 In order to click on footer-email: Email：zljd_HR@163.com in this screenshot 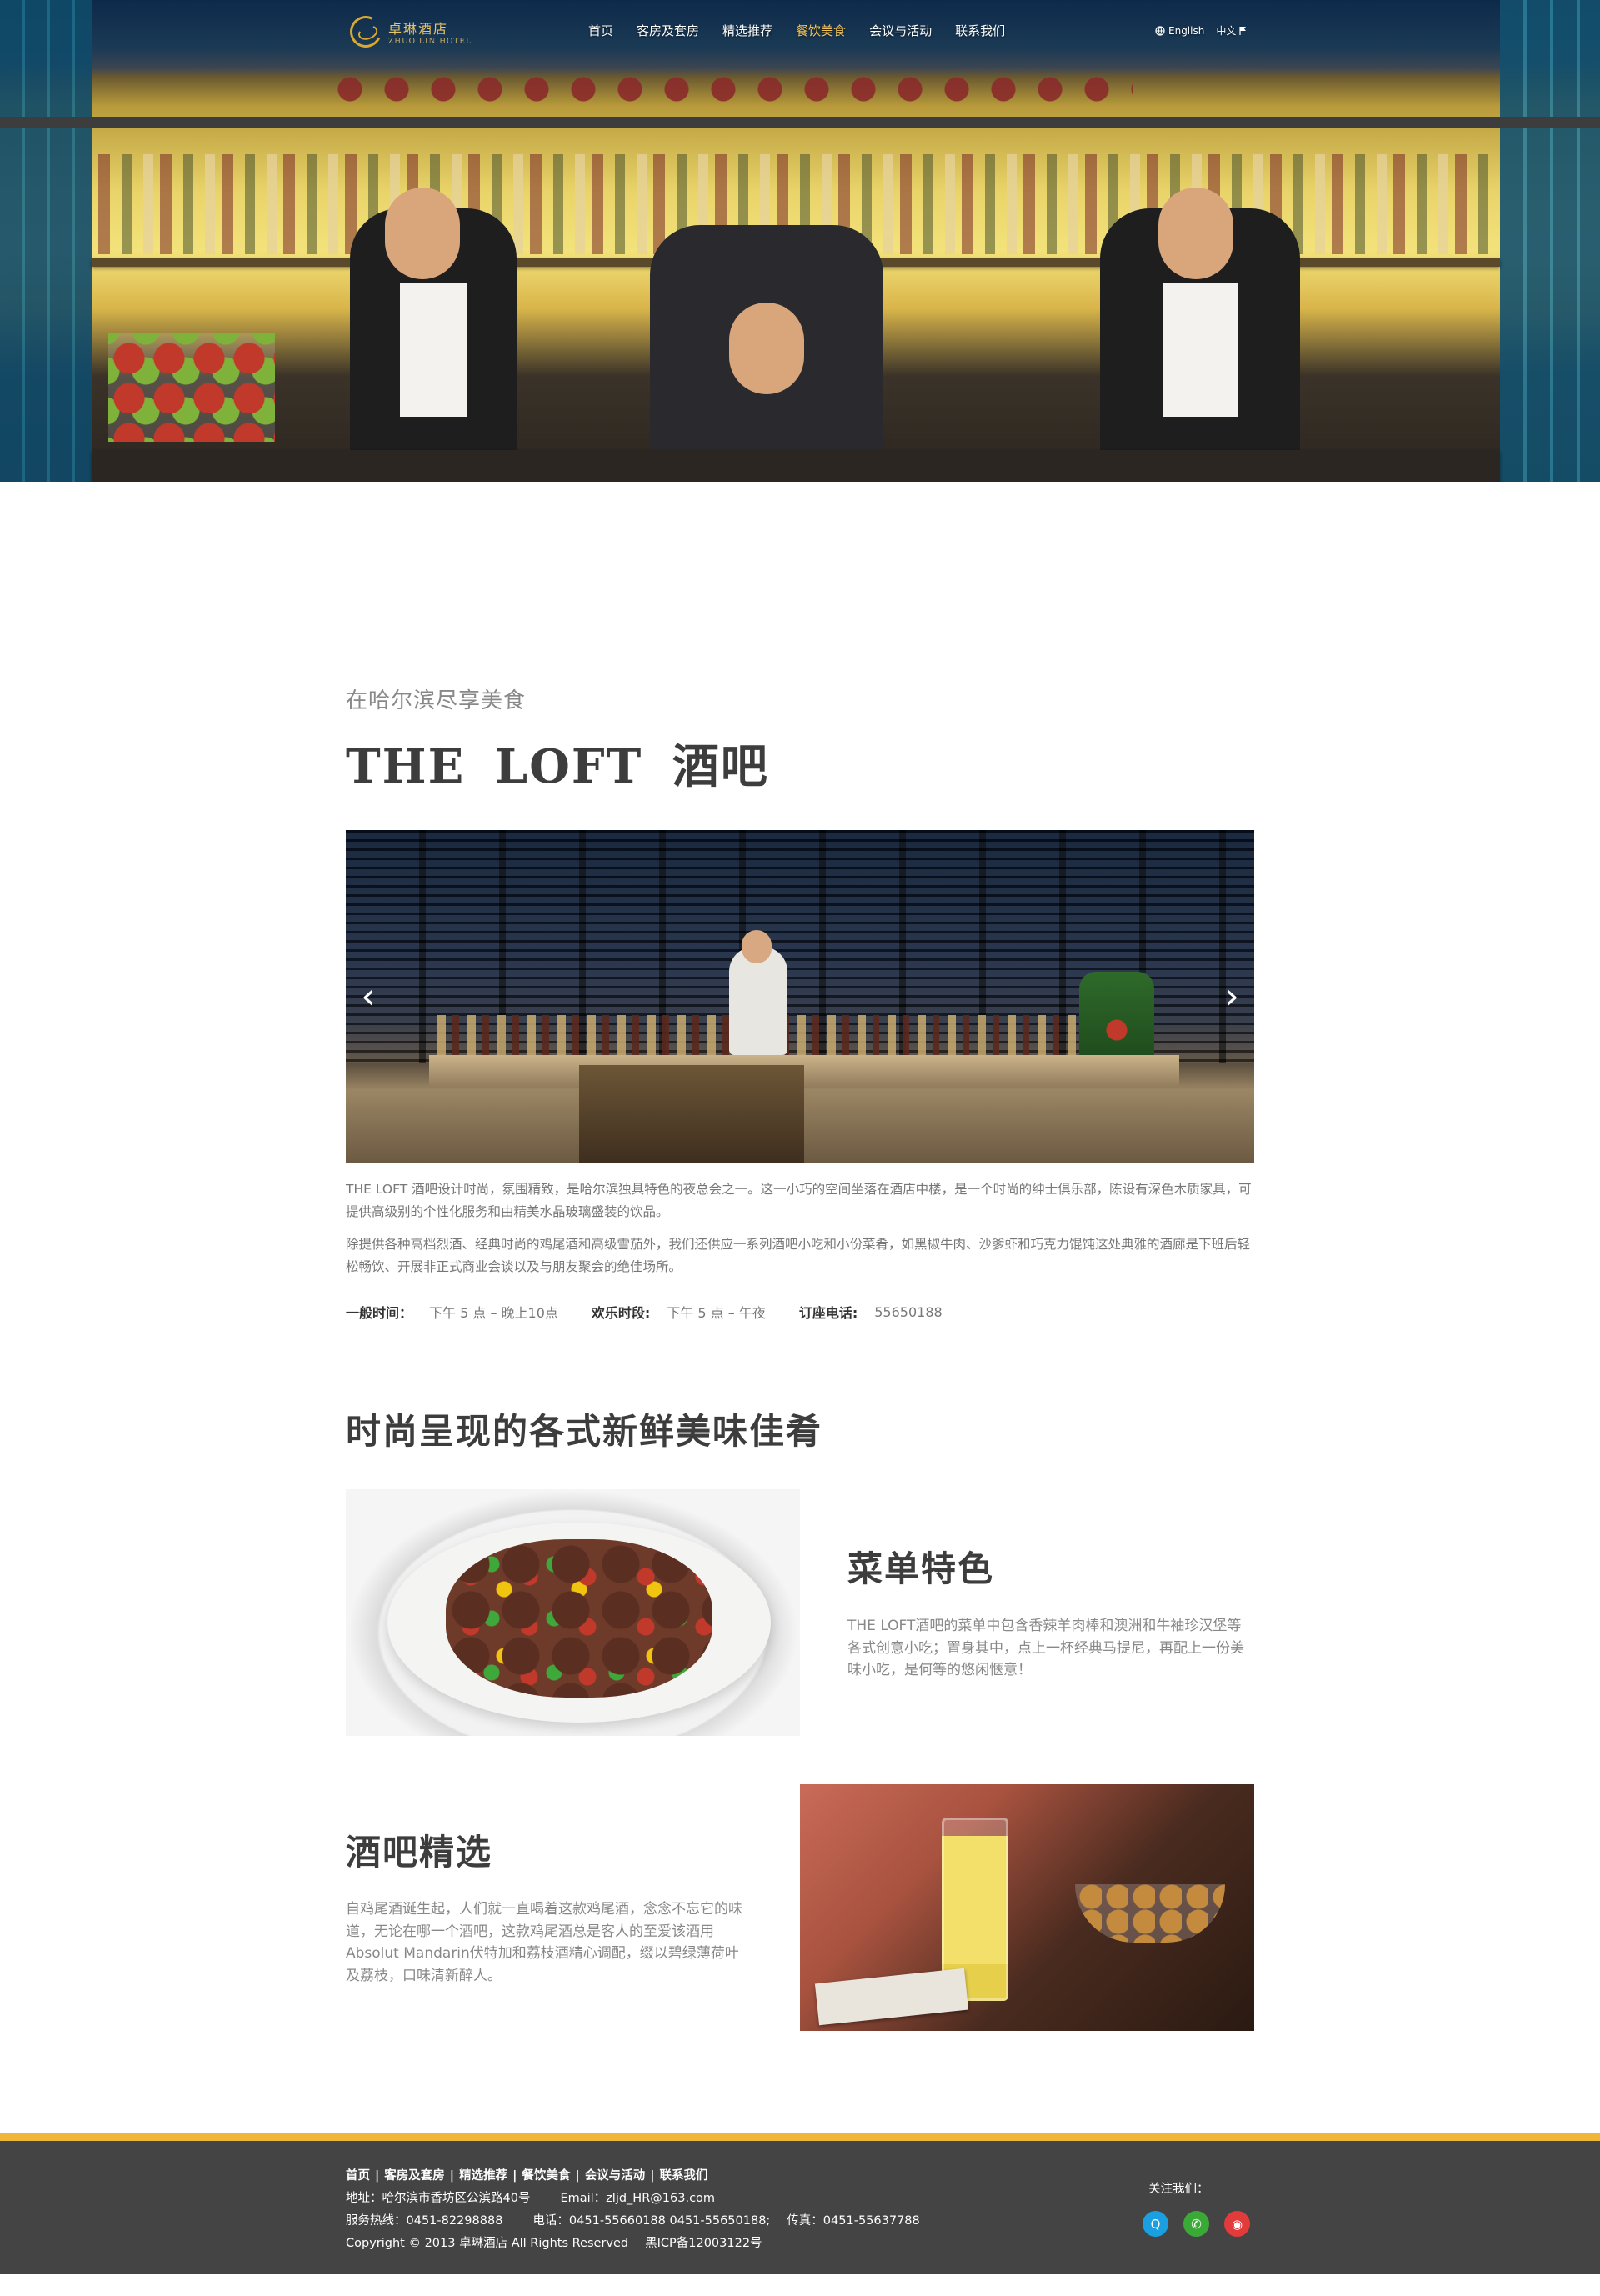, I will do `click(638, 2198)`.